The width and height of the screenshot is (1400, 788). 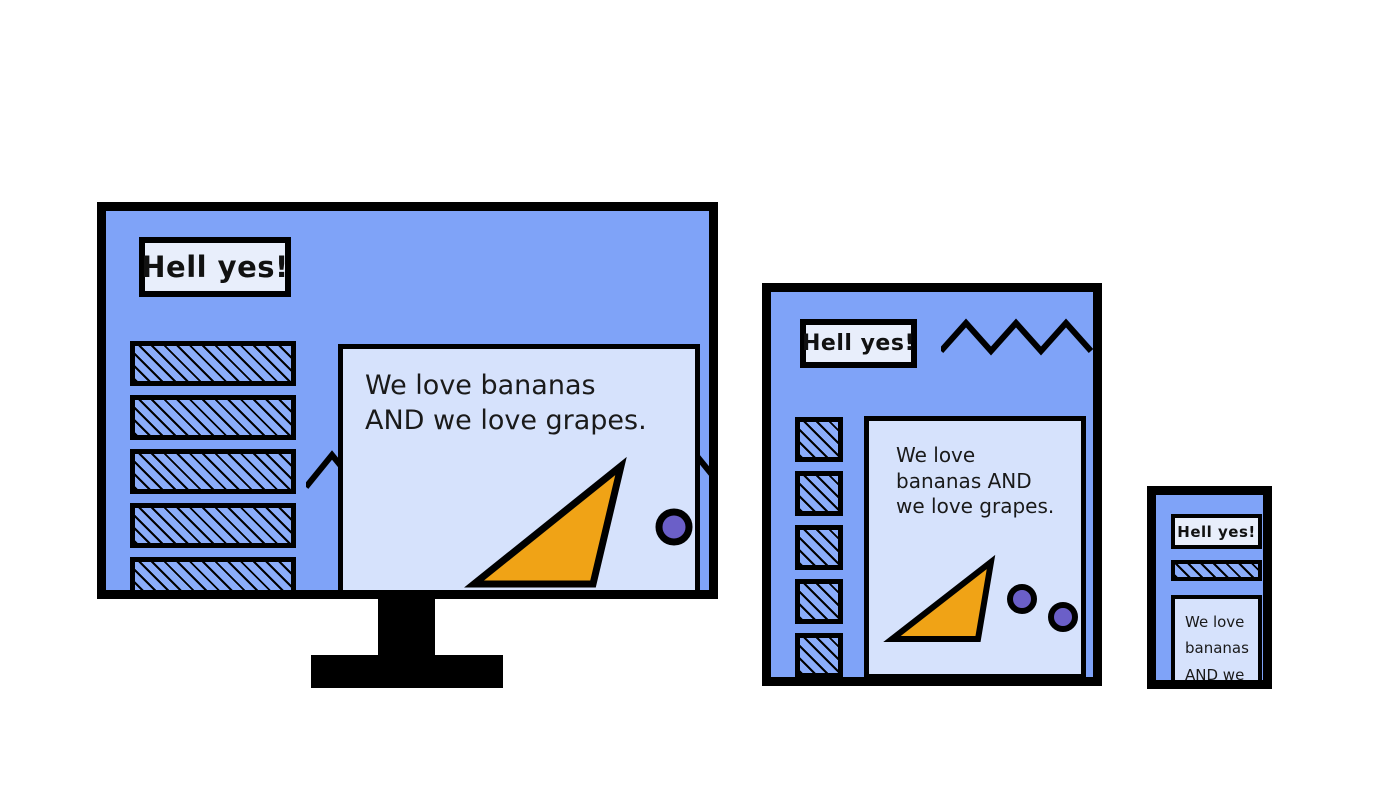 What do you see at coordinates (975, 546) in the screenshot?
I see `tablet-content-panel: We love bananas AND we love grapes.` at bounding box center [975, 546].